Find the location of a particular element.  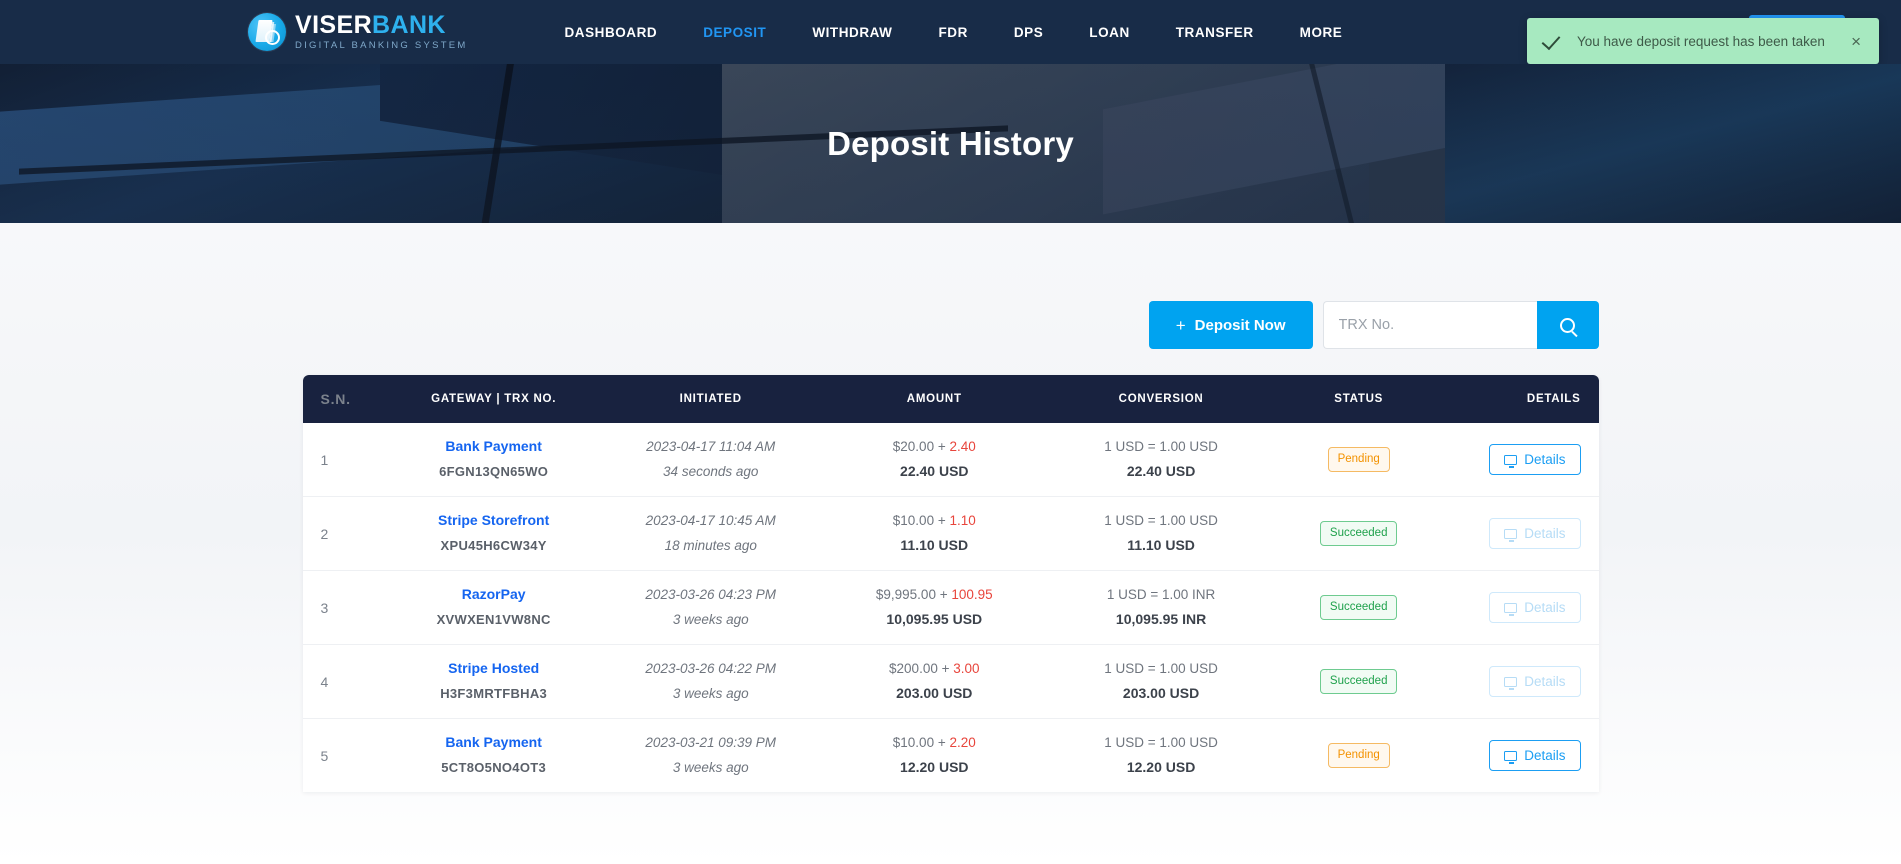

amount-total: 11.10 USD is located at coordinates (934, 544).